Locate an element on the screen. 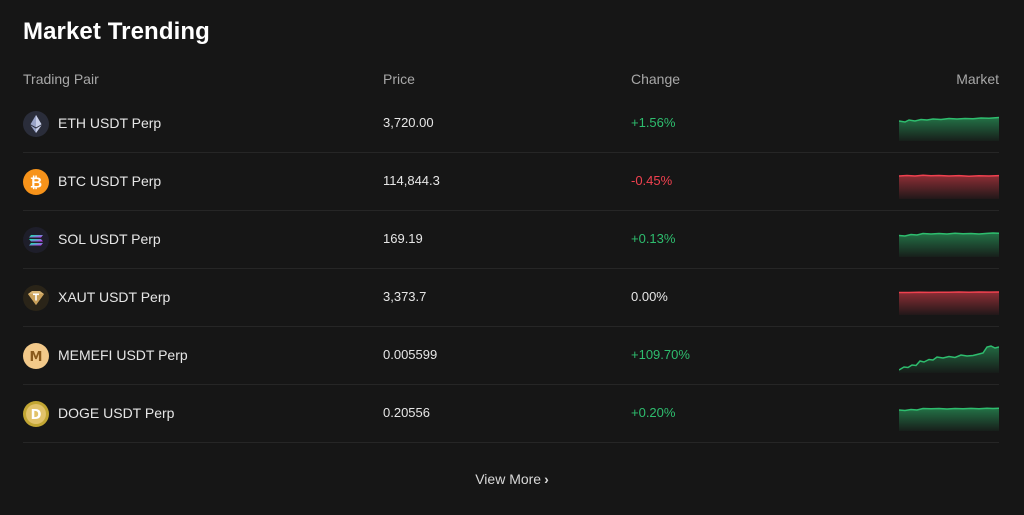 Image resolution: width=1024 pixels, height=515 pixels. change-value: 0.00% is located at coordinates (649, 296).